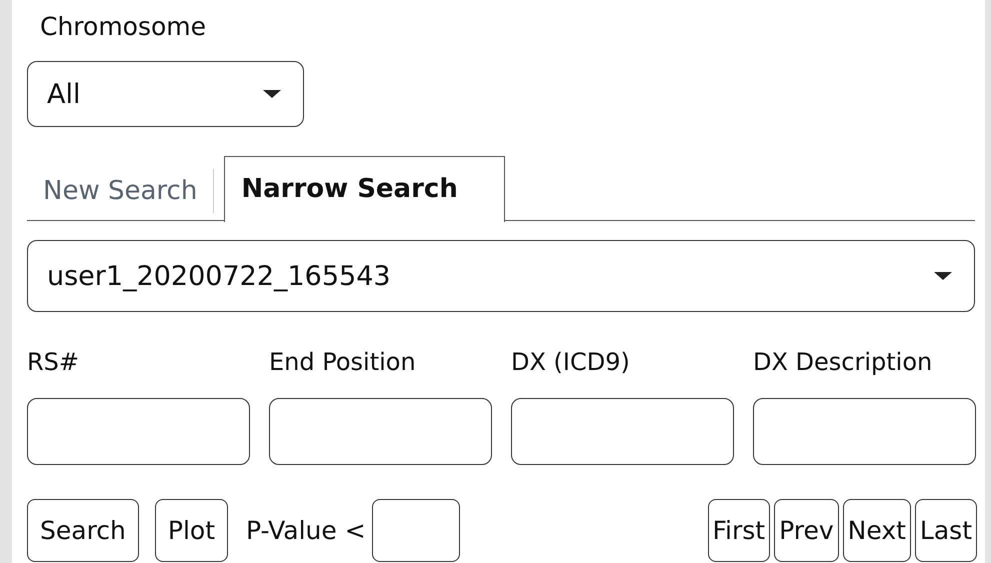 The width and height of the screenshot is (991, 563). What do you see at coordinates (343, 363) in the screenshot?
I see `field-label: End Position` at bounding box center [343, 363].